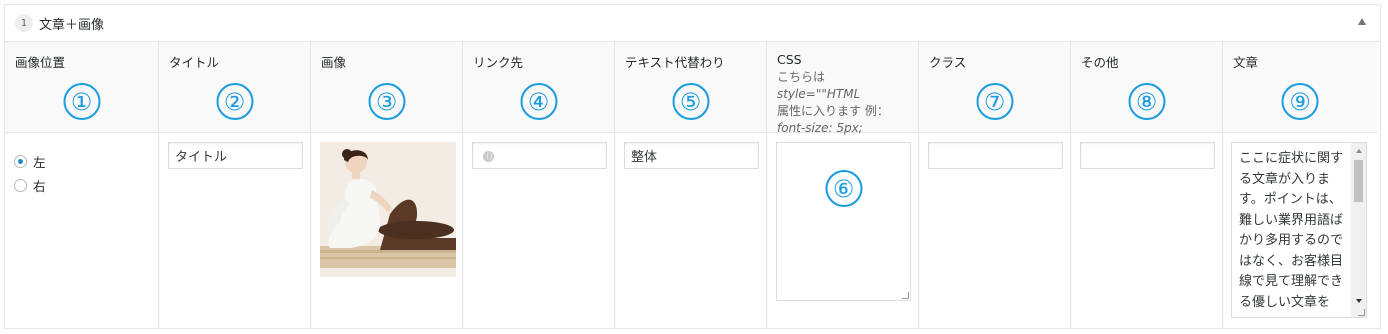  What do you see at coordinates (789, 59) in the screenshot?
I see `column-label: CSS` at bounding box center [789, 59].